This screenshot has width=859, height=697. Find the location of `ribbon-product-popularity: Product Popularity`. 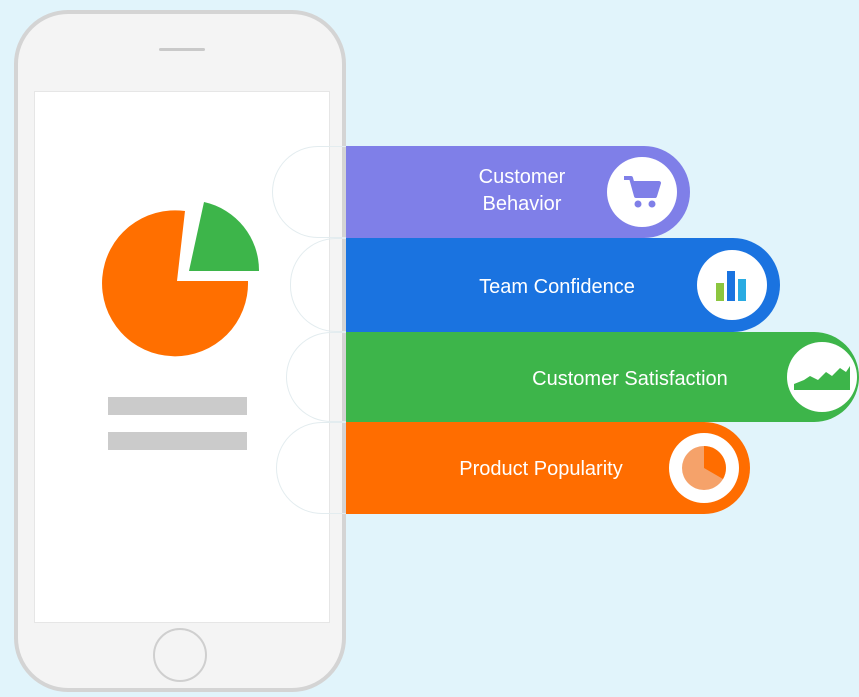

ribbon-product-popularity: Product Popularity is located at coordinates (548, 468).